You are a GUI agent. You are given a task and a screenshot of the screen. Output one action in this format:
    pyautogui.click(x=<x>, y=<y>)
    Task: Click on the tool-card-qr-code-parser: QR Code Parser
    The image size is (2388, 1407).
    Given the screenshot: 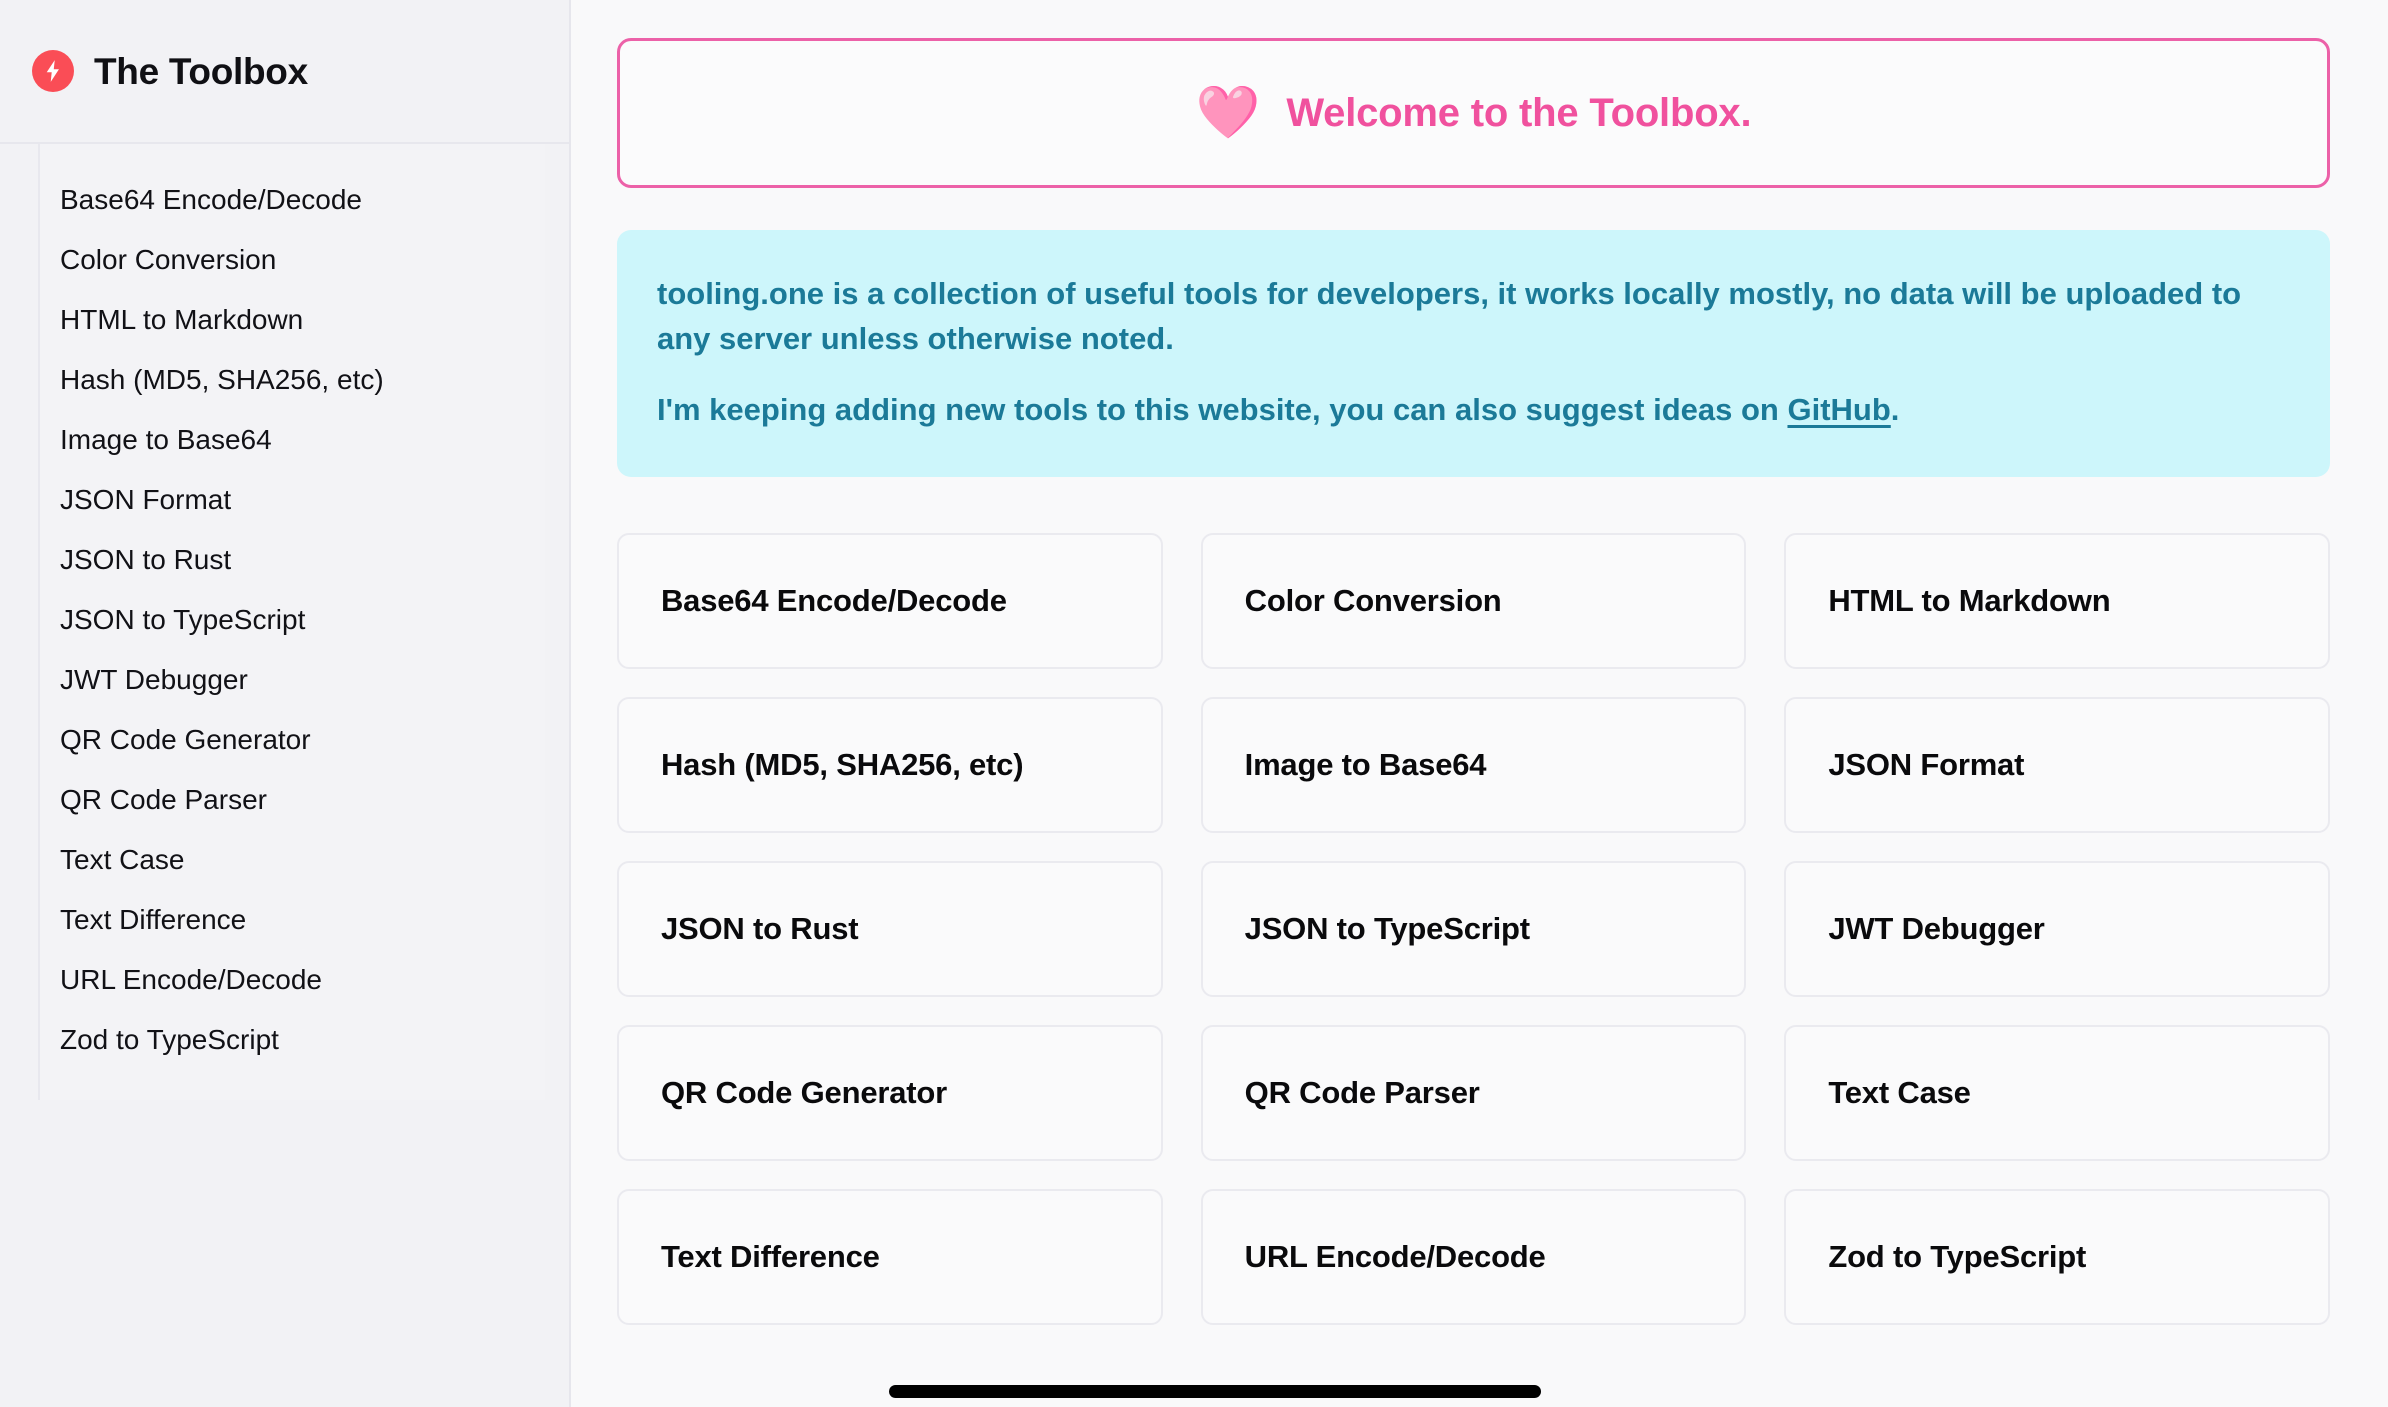 What is the action you would take?
    pyautogui.click(x=1473, y=1092)
    